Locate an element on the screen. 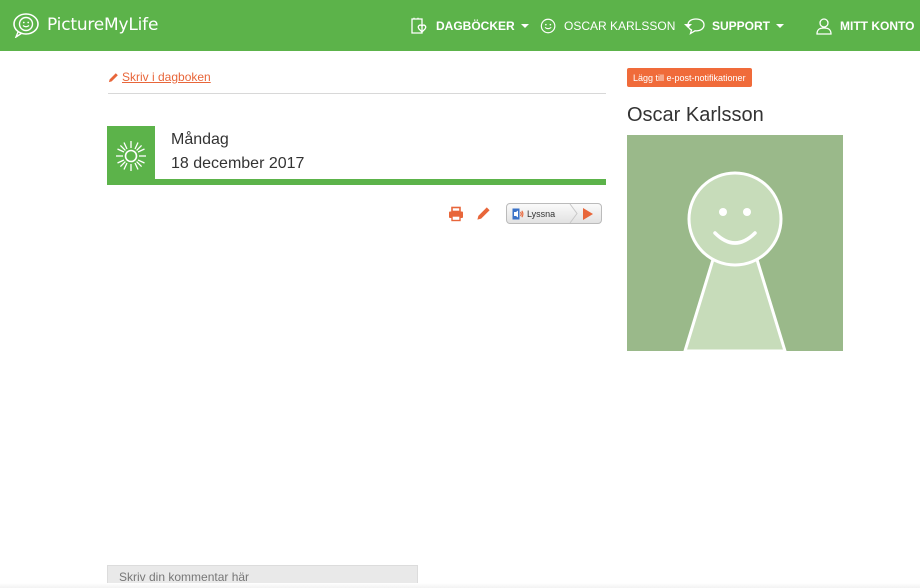 This screenshot has height=588, width=920. print-icon is located at coordinates (456, 213).